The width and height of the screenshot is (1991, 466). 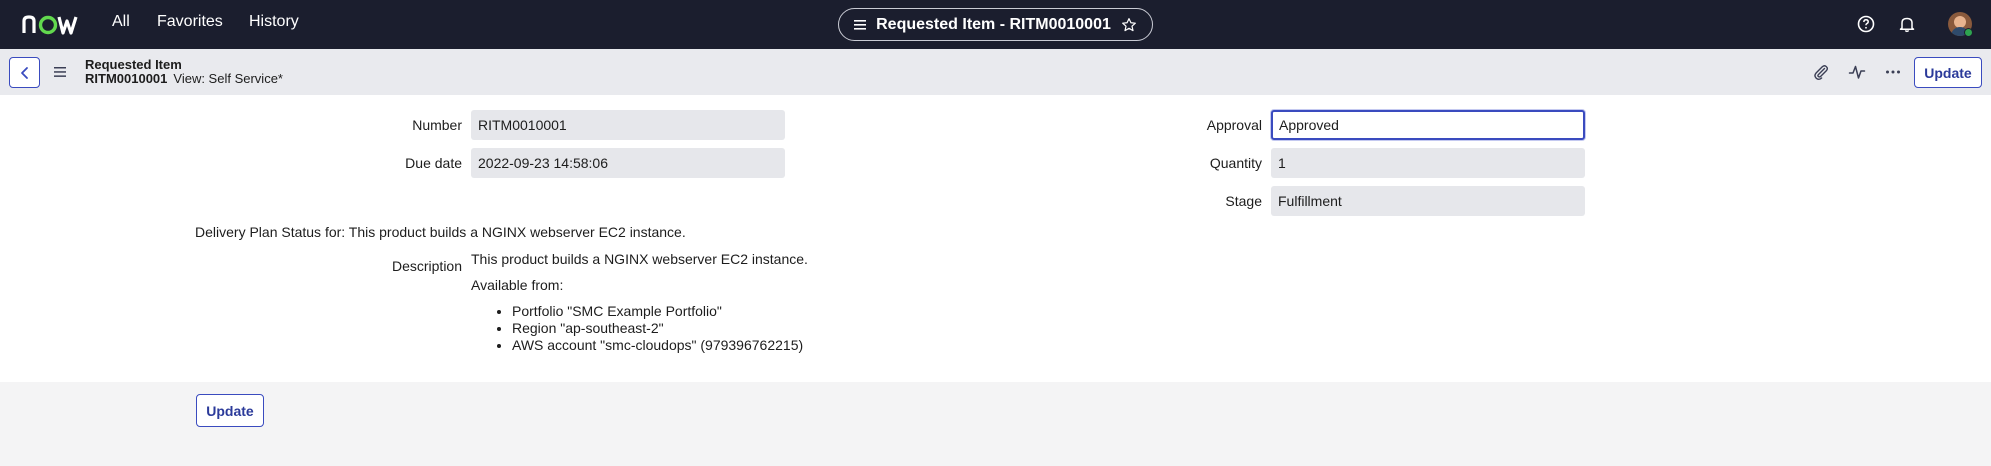 What do you see at coordinates (437, 125) in the screenshot?
I see `number-label: Number` at bounding box center [437, 125].